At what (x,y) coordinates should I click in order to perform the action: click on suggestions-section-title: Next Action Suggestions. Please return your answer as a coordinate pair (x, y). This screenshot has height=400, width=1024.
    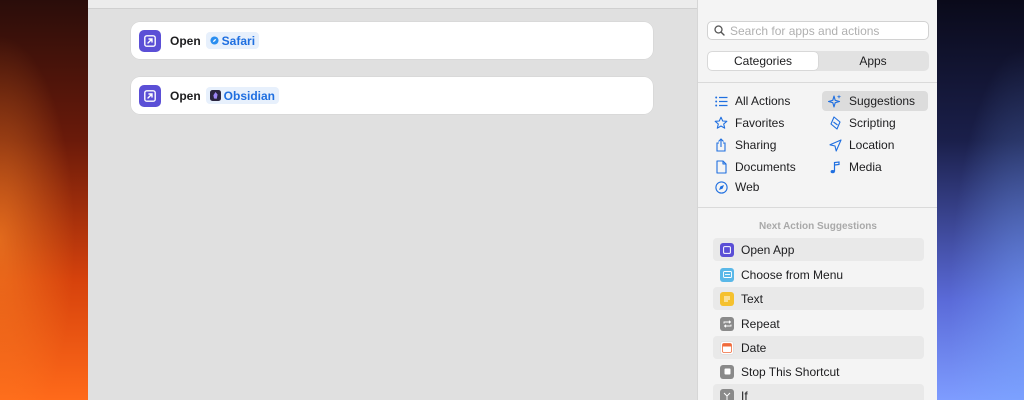
    Looking at the image, I should click on (818, 226).